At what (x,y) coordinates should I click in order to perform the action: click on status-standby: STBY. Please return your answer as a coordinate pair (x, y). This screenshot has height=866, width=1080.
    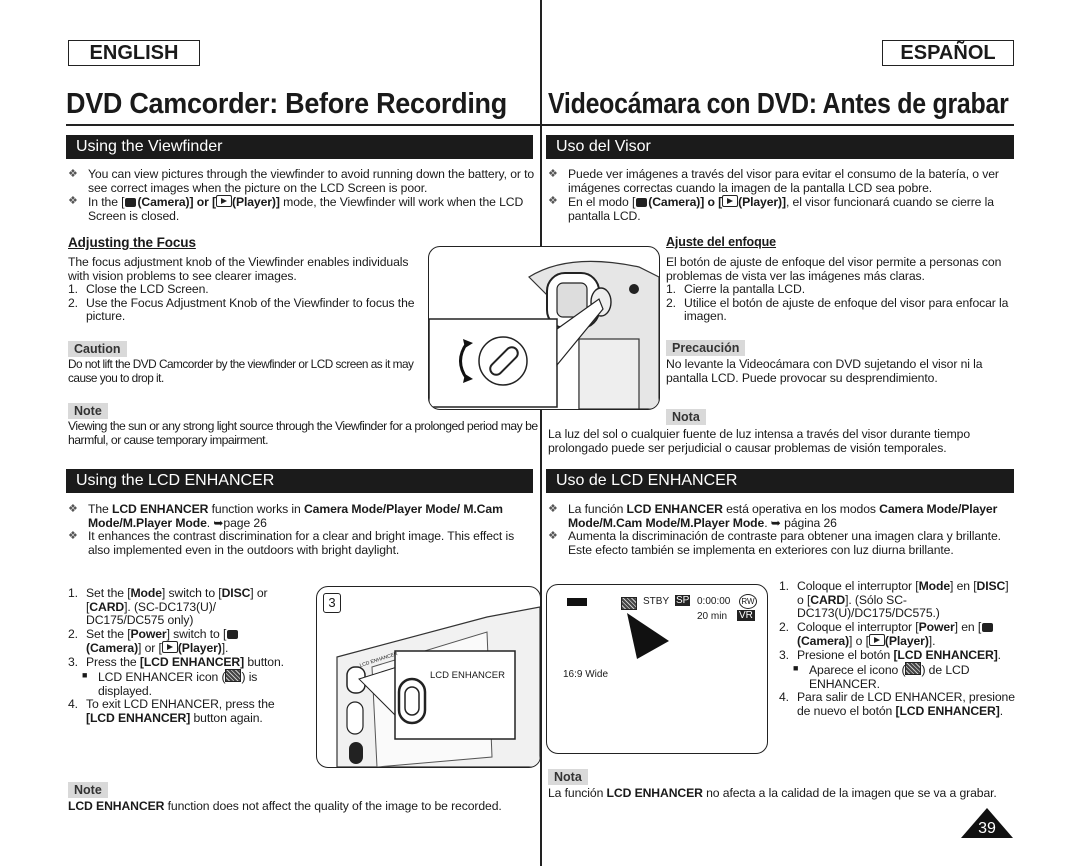
    Looking at the image, I should click on (656, 601).